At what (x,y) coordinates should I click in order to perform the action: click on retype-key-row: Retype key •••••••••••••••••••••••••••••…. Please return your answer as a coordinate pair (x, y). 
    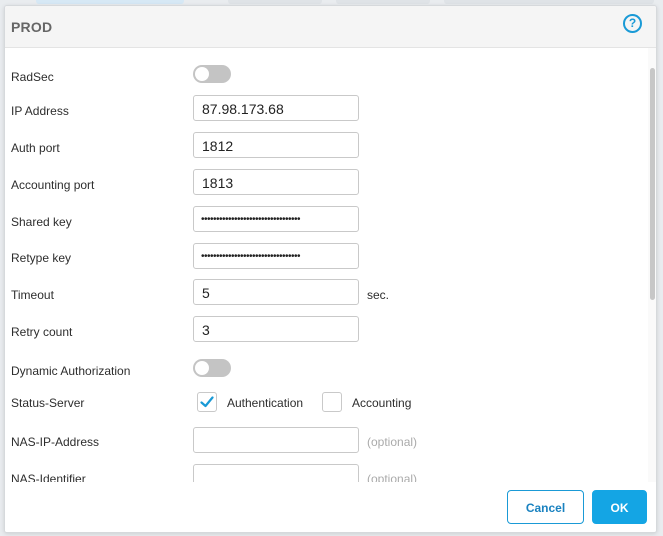
    Looking at the image, I should click on (325, 258).